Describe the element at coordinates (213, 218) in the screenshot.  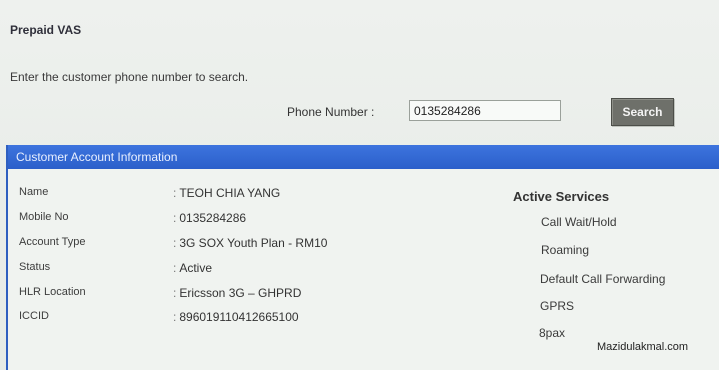
I see `mobile-value: 0135284286` at that location.